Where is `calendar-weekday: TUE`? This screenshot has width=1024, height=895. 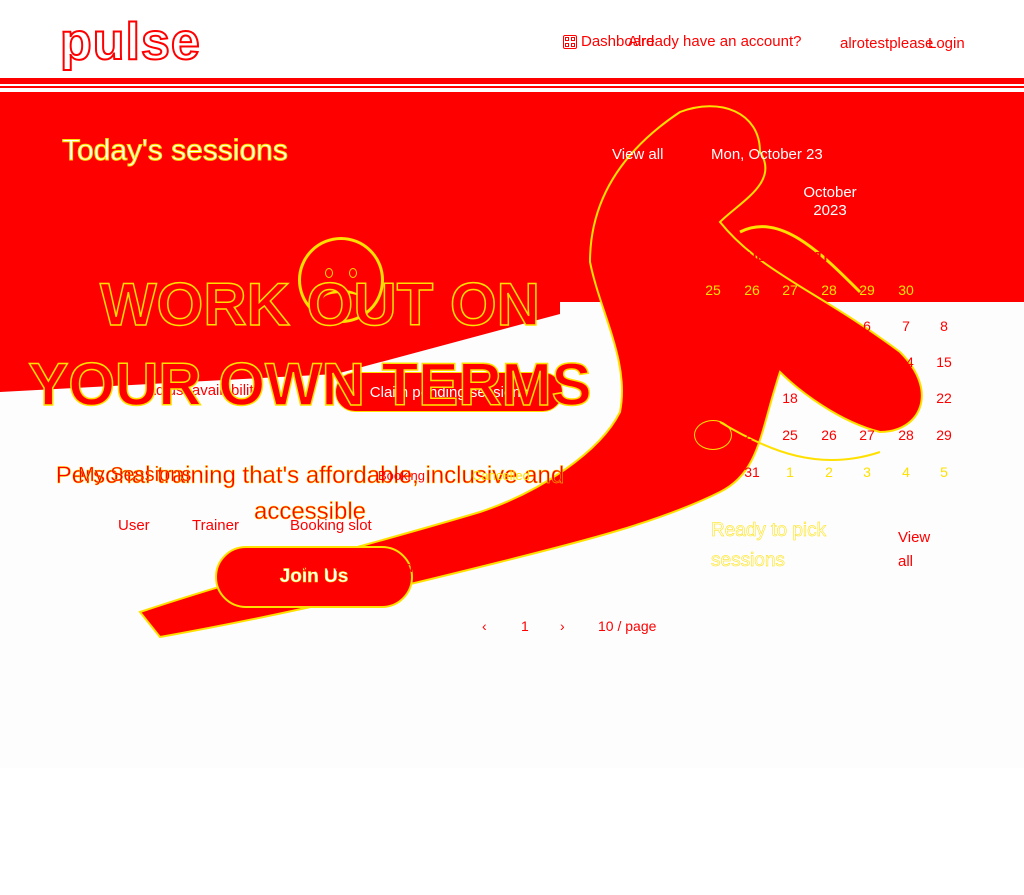 calendar-weekday: TUE is located at coordinates (752, 256).